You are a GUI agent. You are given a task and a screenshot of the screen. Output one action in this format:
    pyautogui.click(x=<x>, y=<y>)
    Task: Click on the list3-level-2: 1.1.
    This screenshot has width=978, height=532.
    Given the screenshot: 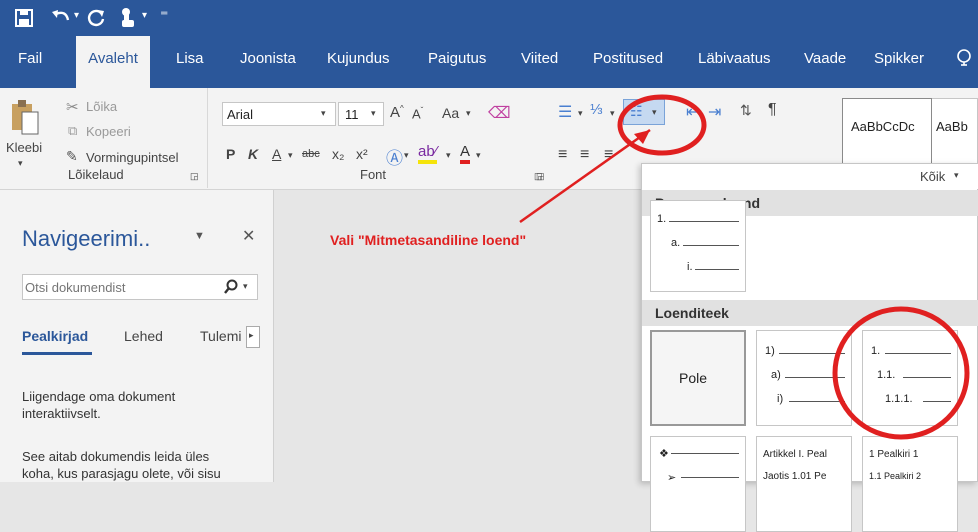 What is the action you would take?
    pyautogui.click(x=886, y=375)
    